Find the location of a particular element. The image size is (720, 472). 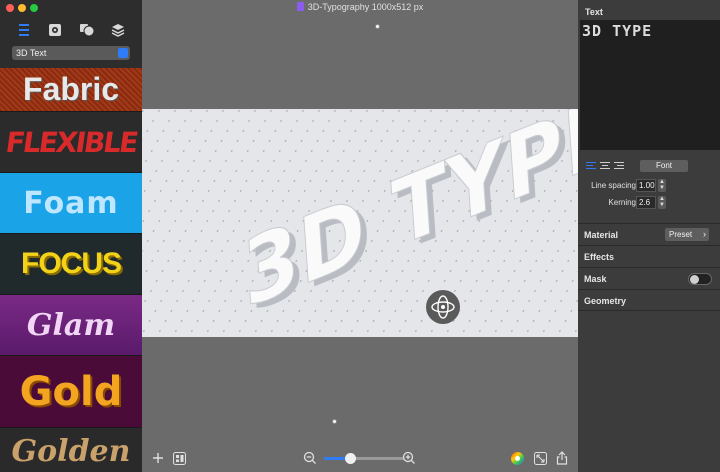

window-controls is located at coordinates (22, 8).